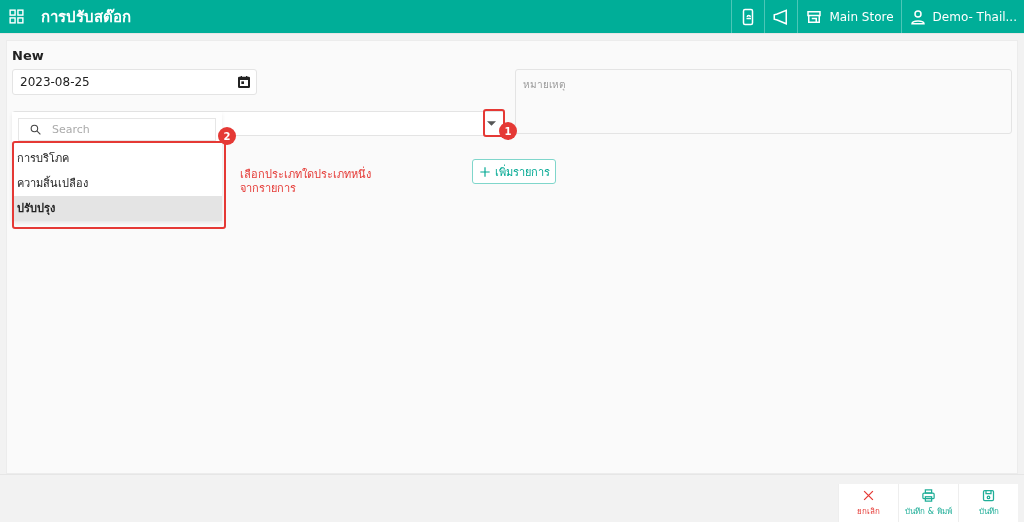  What do you see at coordinates (28, 55) in the screenshot?
I see `form-heading: New` at bounding box center [28, 55].